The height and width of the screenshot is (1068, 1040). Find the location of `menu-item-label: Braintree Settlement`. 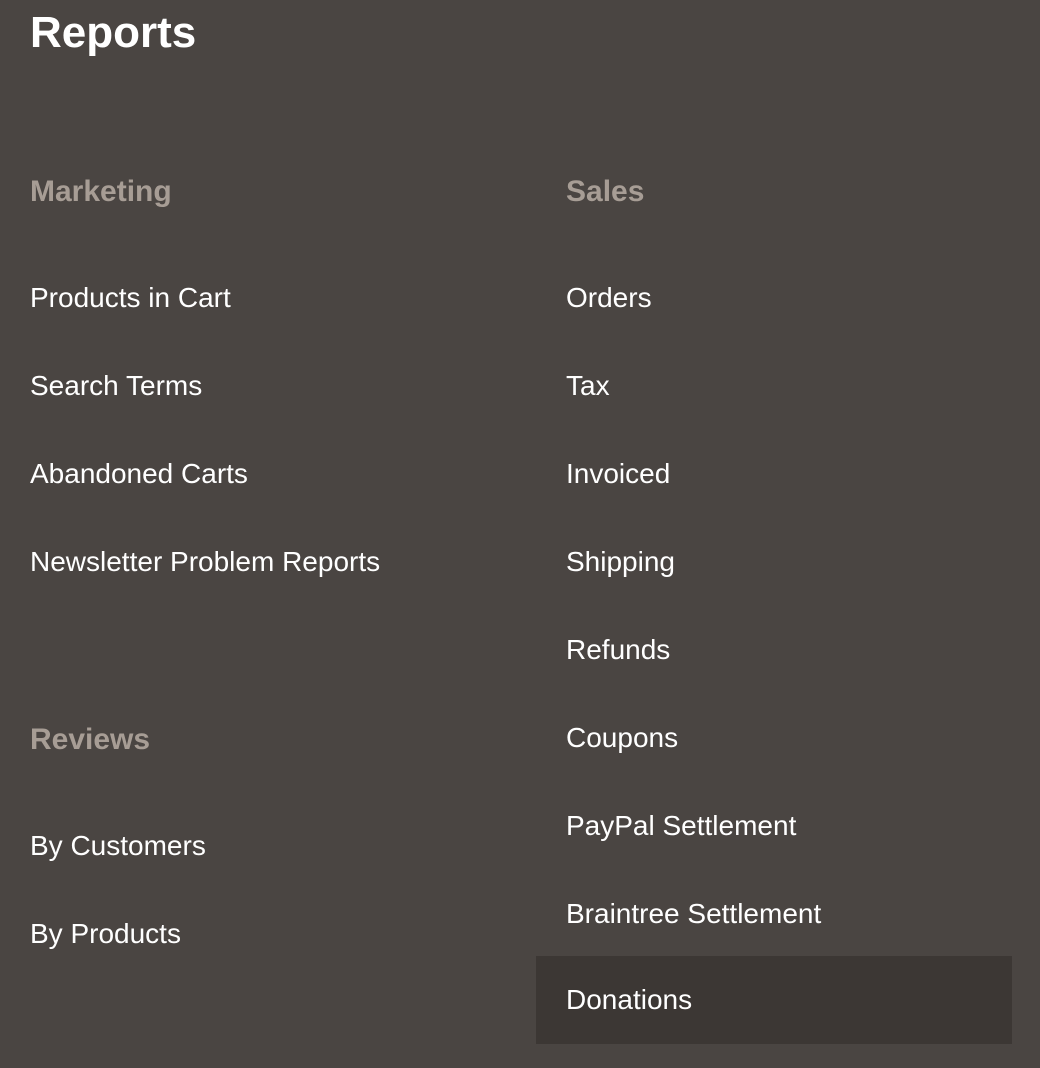

menu-item-label: Braintree Settlement is located at coordinates (694, 913).